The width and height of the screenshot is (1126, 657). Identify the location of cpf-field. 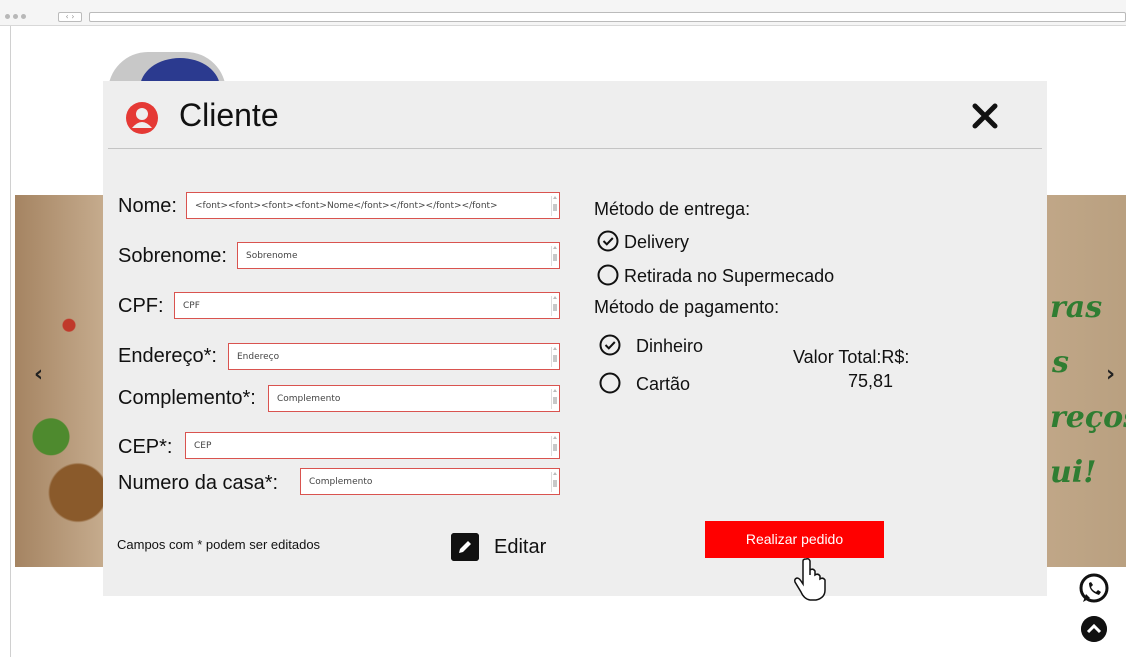
(367, 305).